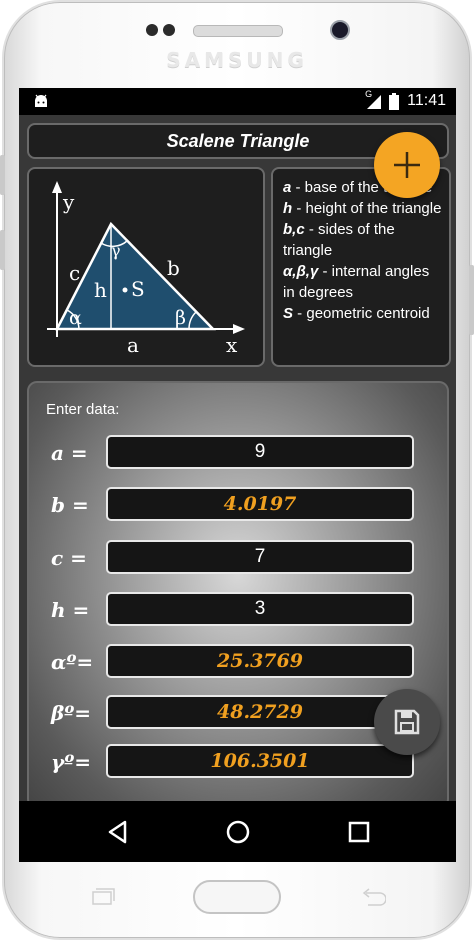 The image size is (474, 941). What do you see at coordinates (339, 240) in the screenshot?
I see `legend-item: b,c - sides of the triangle` at bounding box center [339, 240].